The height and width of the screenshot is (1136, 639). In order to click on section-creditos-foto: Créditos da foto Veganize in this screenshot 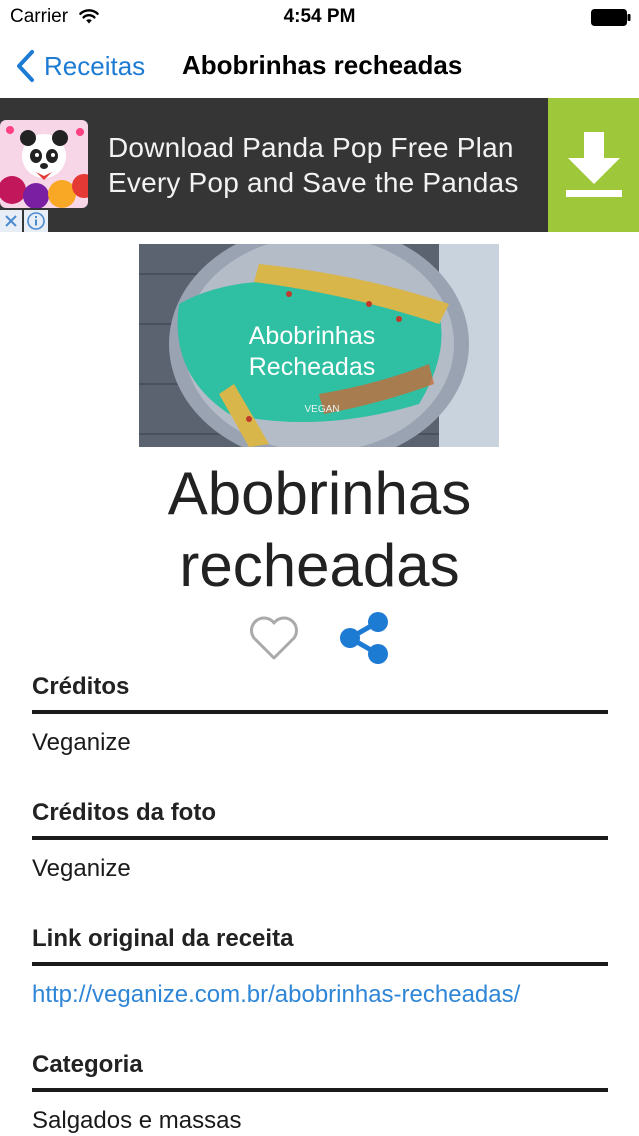, I will do `click(320, 841)`.